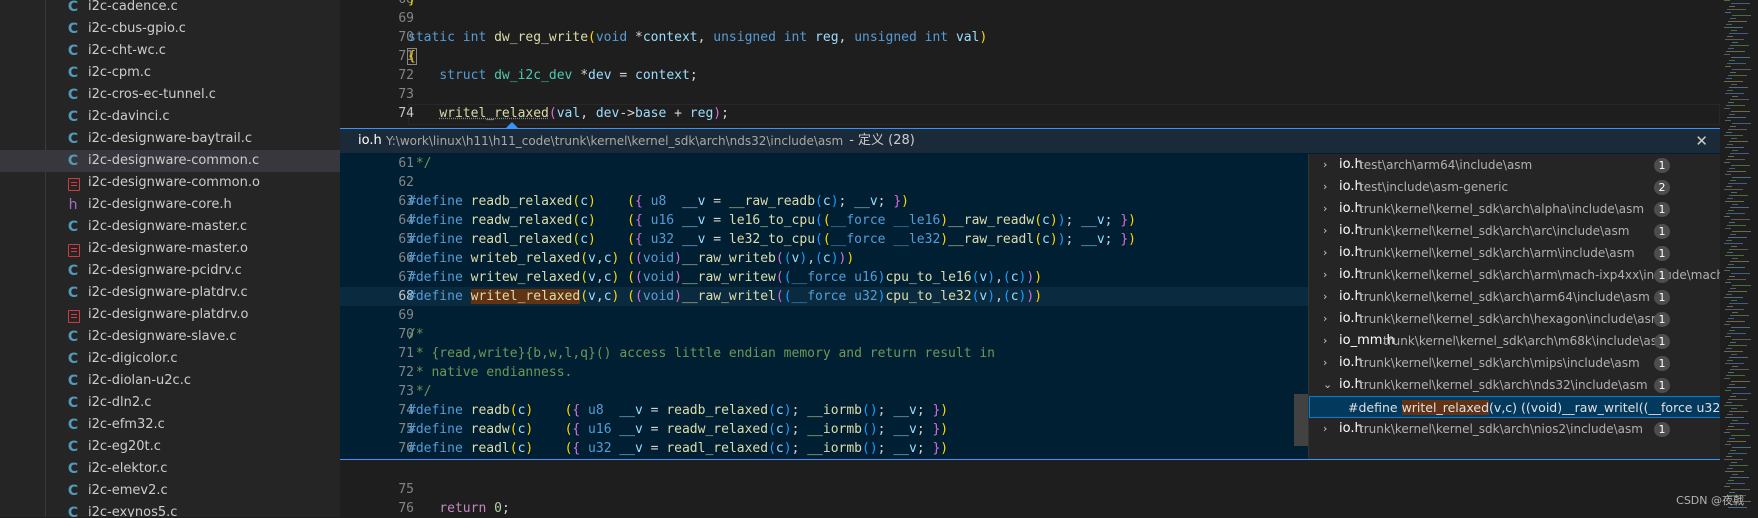  What do you see at coordinates (170, 359) in the screenshot?
I see `file-item: Ci2c-digicolor.c` at bounding box center [170, 359].